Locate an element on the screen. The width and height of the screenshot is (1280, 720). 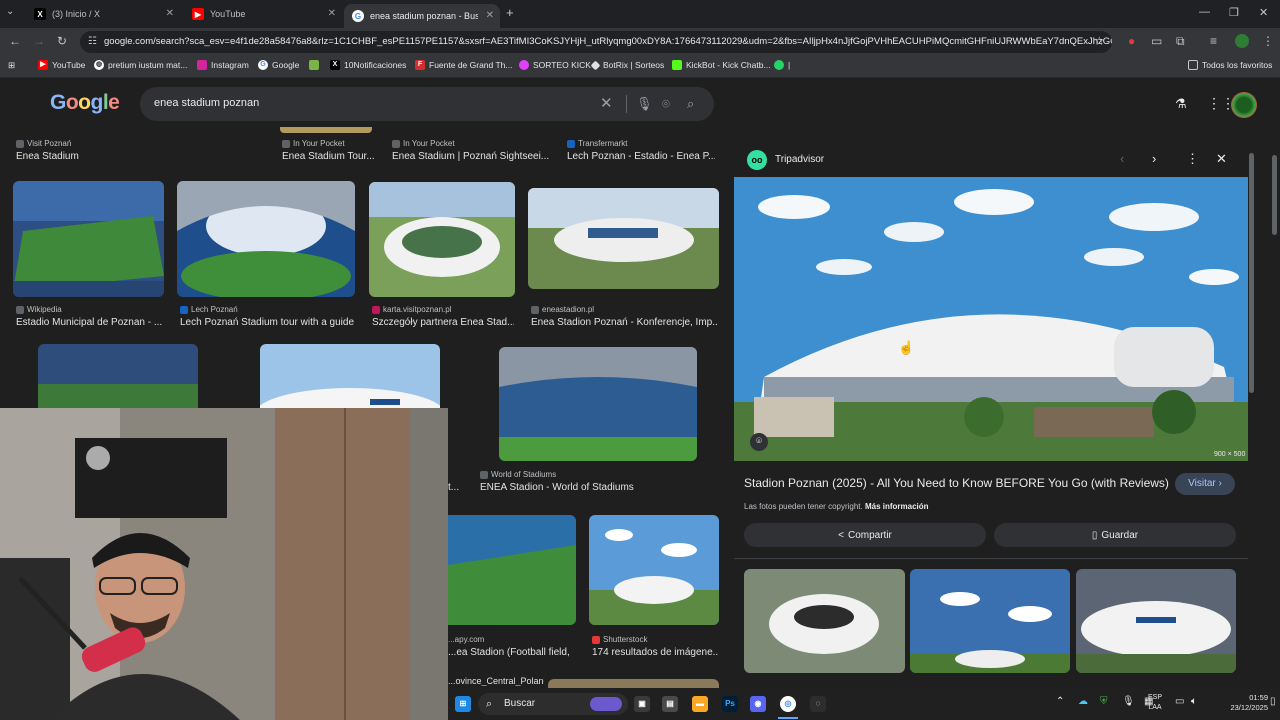
all-bookmarks: Todos los favoritos is located at coordinates (1230, 65).